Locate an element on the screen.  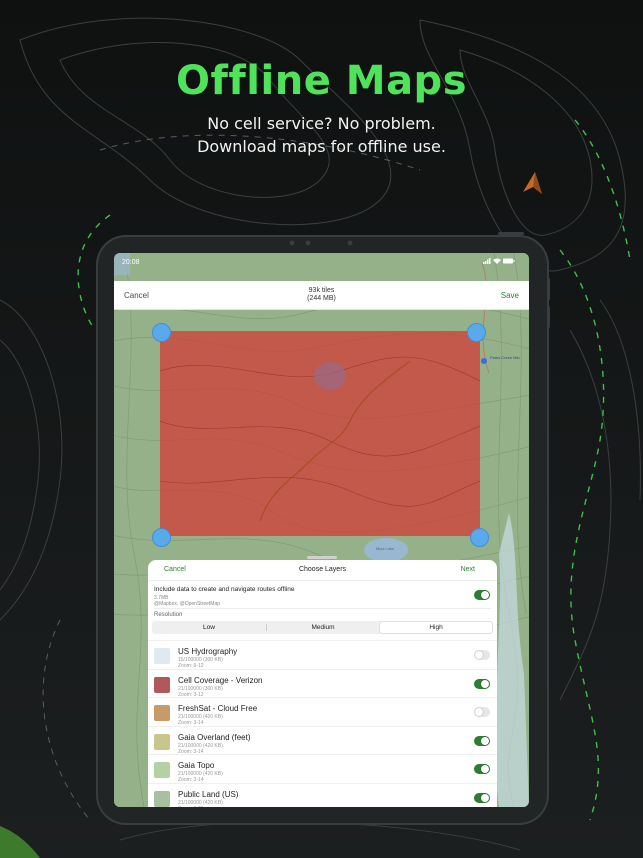
resolution-segmented-control: Low Medium High is located at coordinates (322, 627).